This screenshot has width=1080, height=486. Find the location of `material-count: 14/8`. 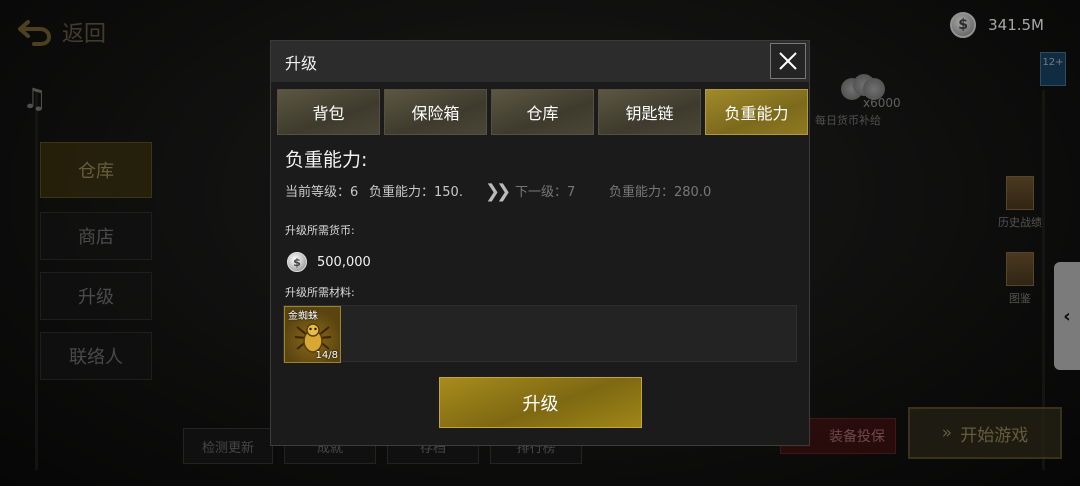

material-count: 14/8 is located at coordinates (326, 355).